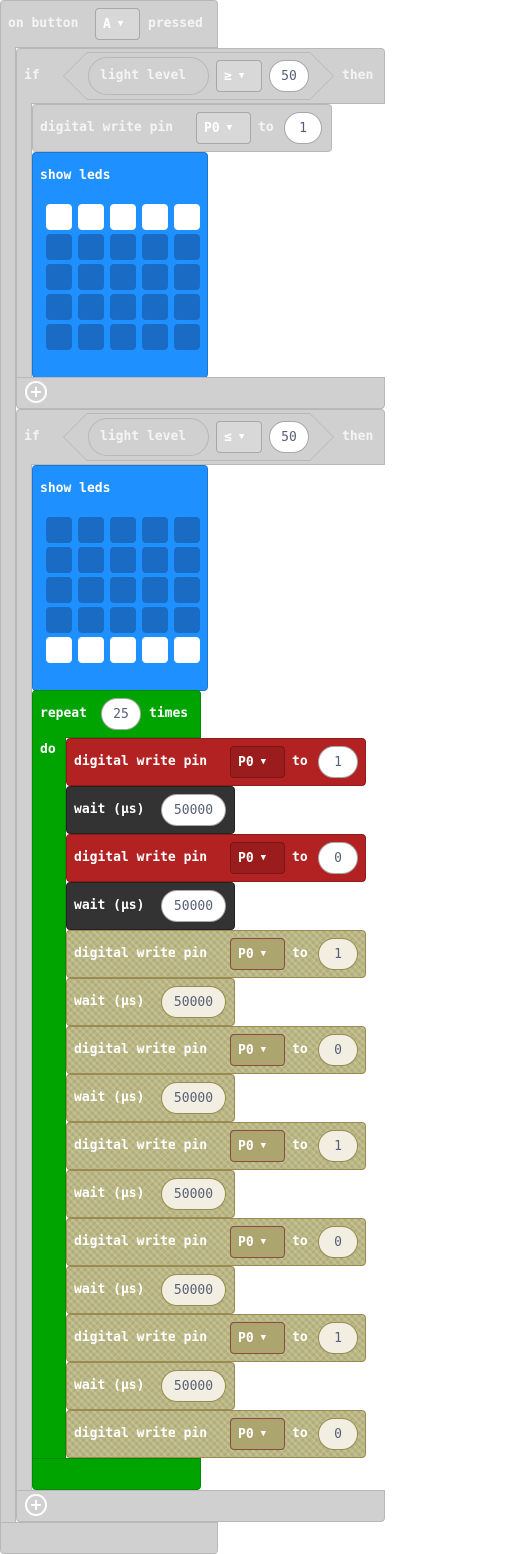  Describe the element at coordinates (239, 437) in the screenshot. I see `operator-dropdown-2: ≤ ▼` at that location.